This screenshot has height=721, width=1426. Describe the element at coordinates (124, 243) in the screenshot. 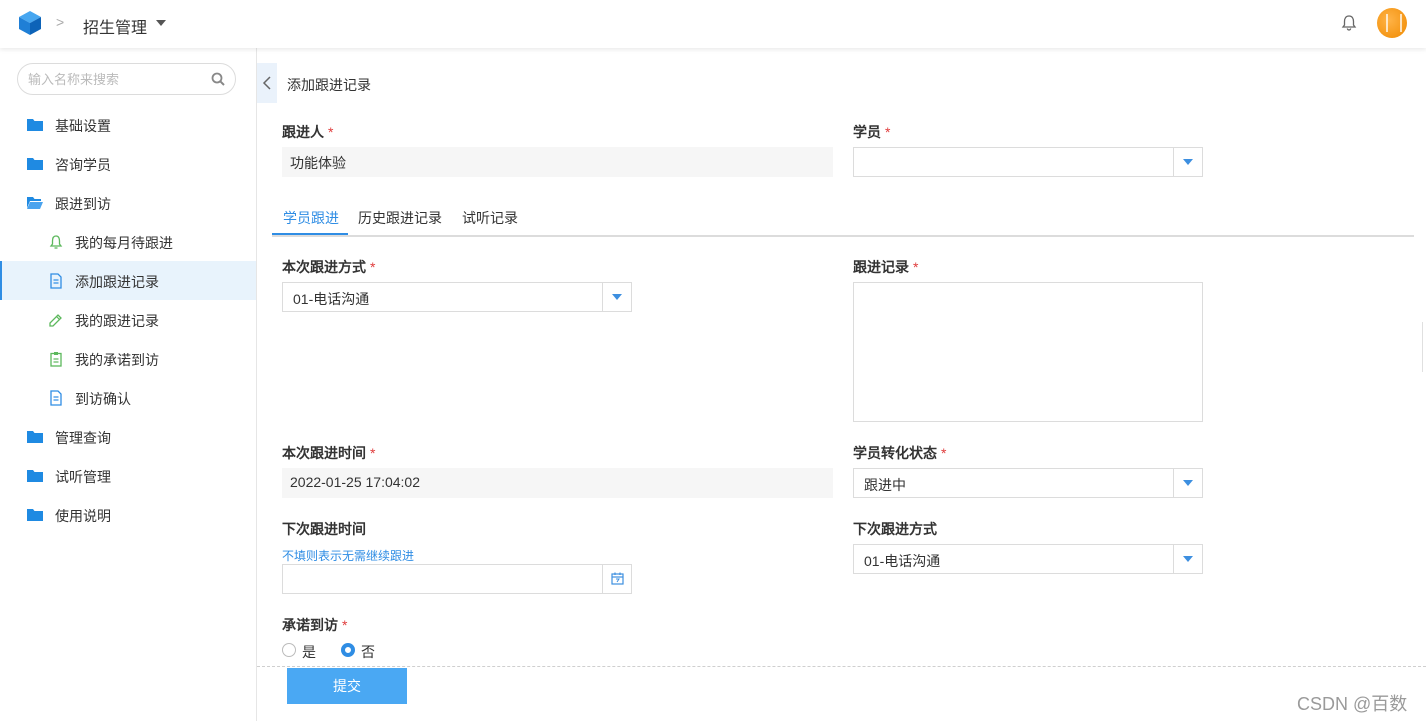

I see `sidebar-item-label: 我的每月待跟进` at that location.